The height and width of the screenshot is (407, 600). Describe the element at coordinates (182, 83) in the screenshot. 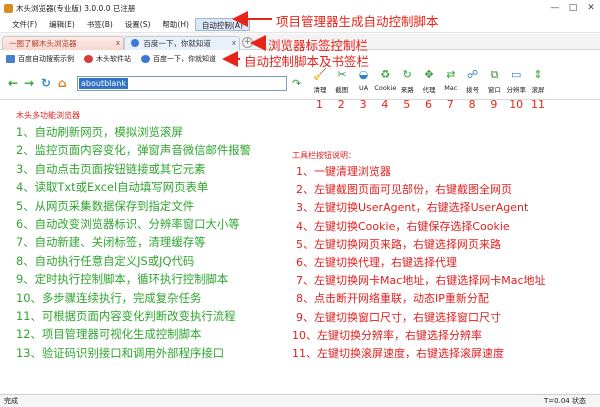

I see `address-bar: aboutblank` at that location.